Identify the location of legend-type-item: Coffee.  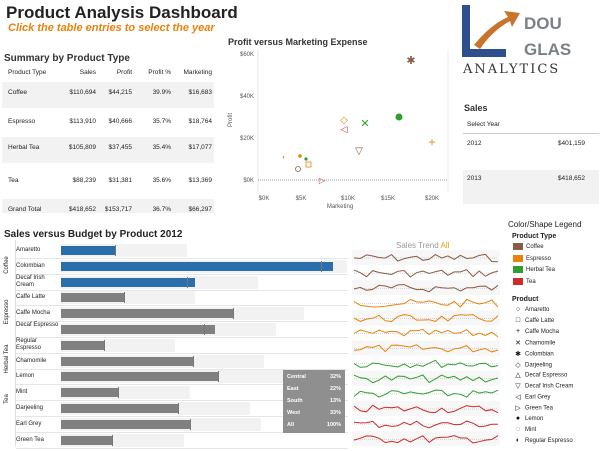
(528, 247).